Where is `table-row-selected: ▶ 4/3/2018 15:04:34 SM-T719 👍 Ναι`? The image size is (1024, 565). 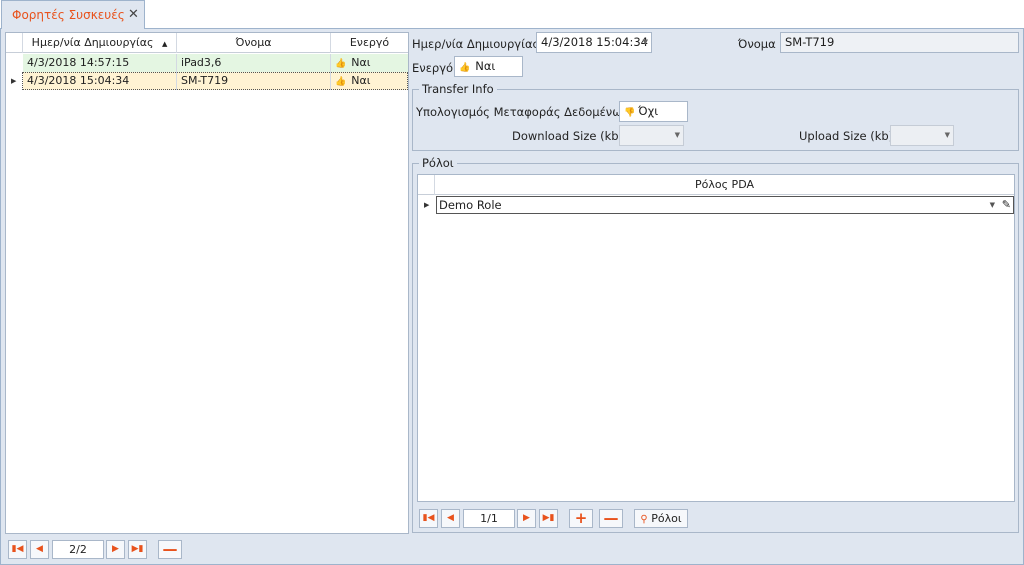
table-row-selected: ▶ 4/3/2018 15:04:34 SM-T719 👍 Ναι is located at coordinates (207, 81).